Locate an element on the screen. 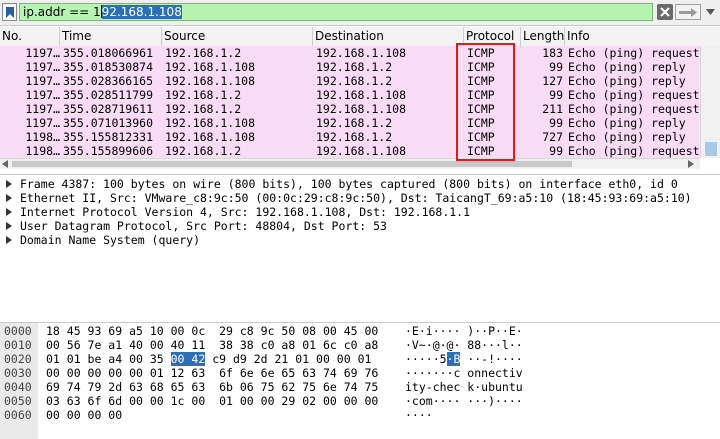 The height and width of the screenshot is (439, 720). ascii-bytes: ·····5·B ··-!···· is located at coordinates (464, 359).